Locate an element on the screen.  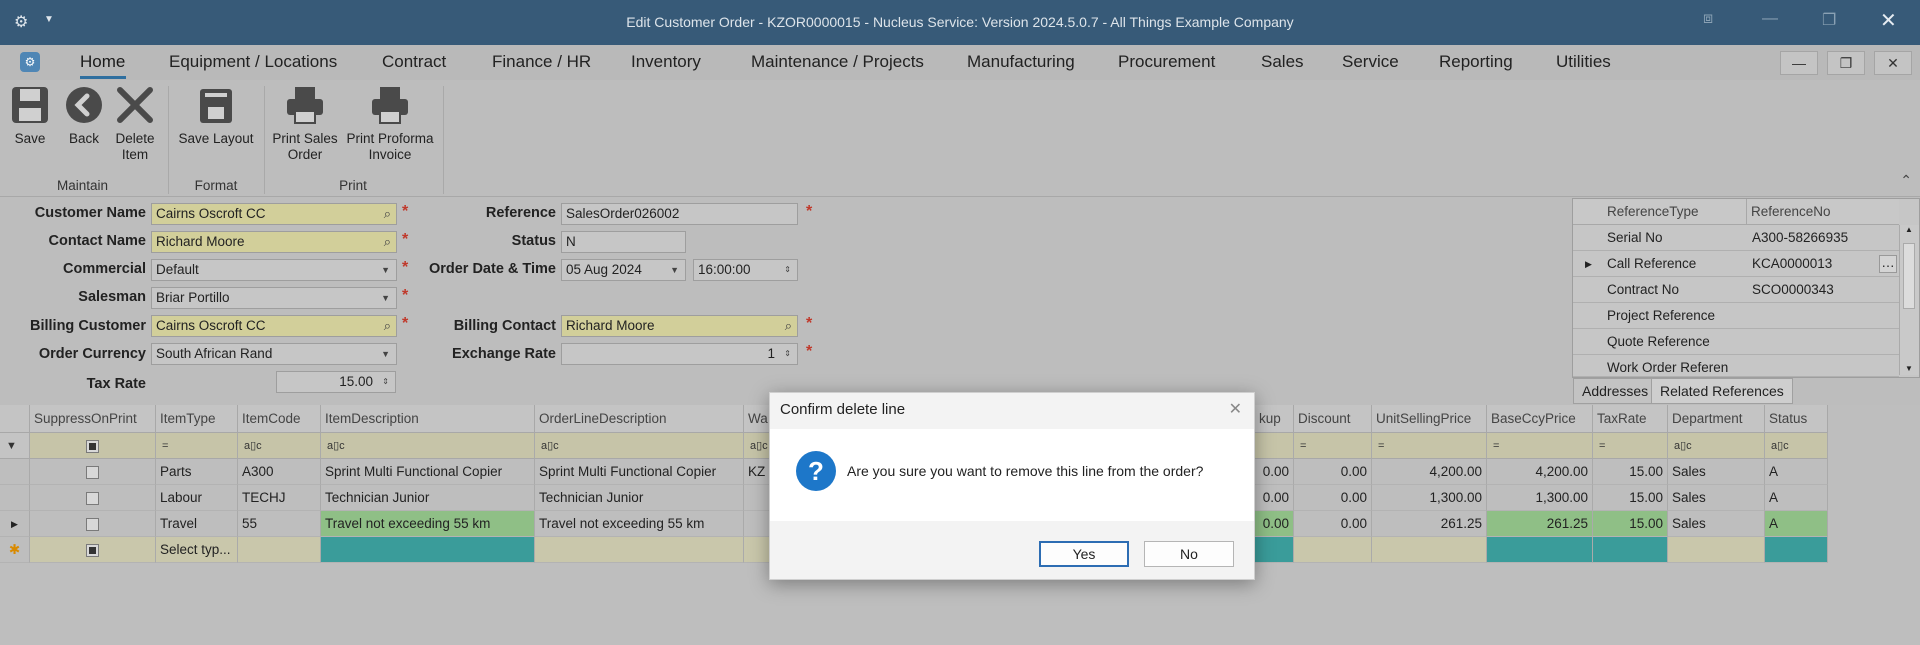
menu-home: Home is located at coordinates (102, 62).